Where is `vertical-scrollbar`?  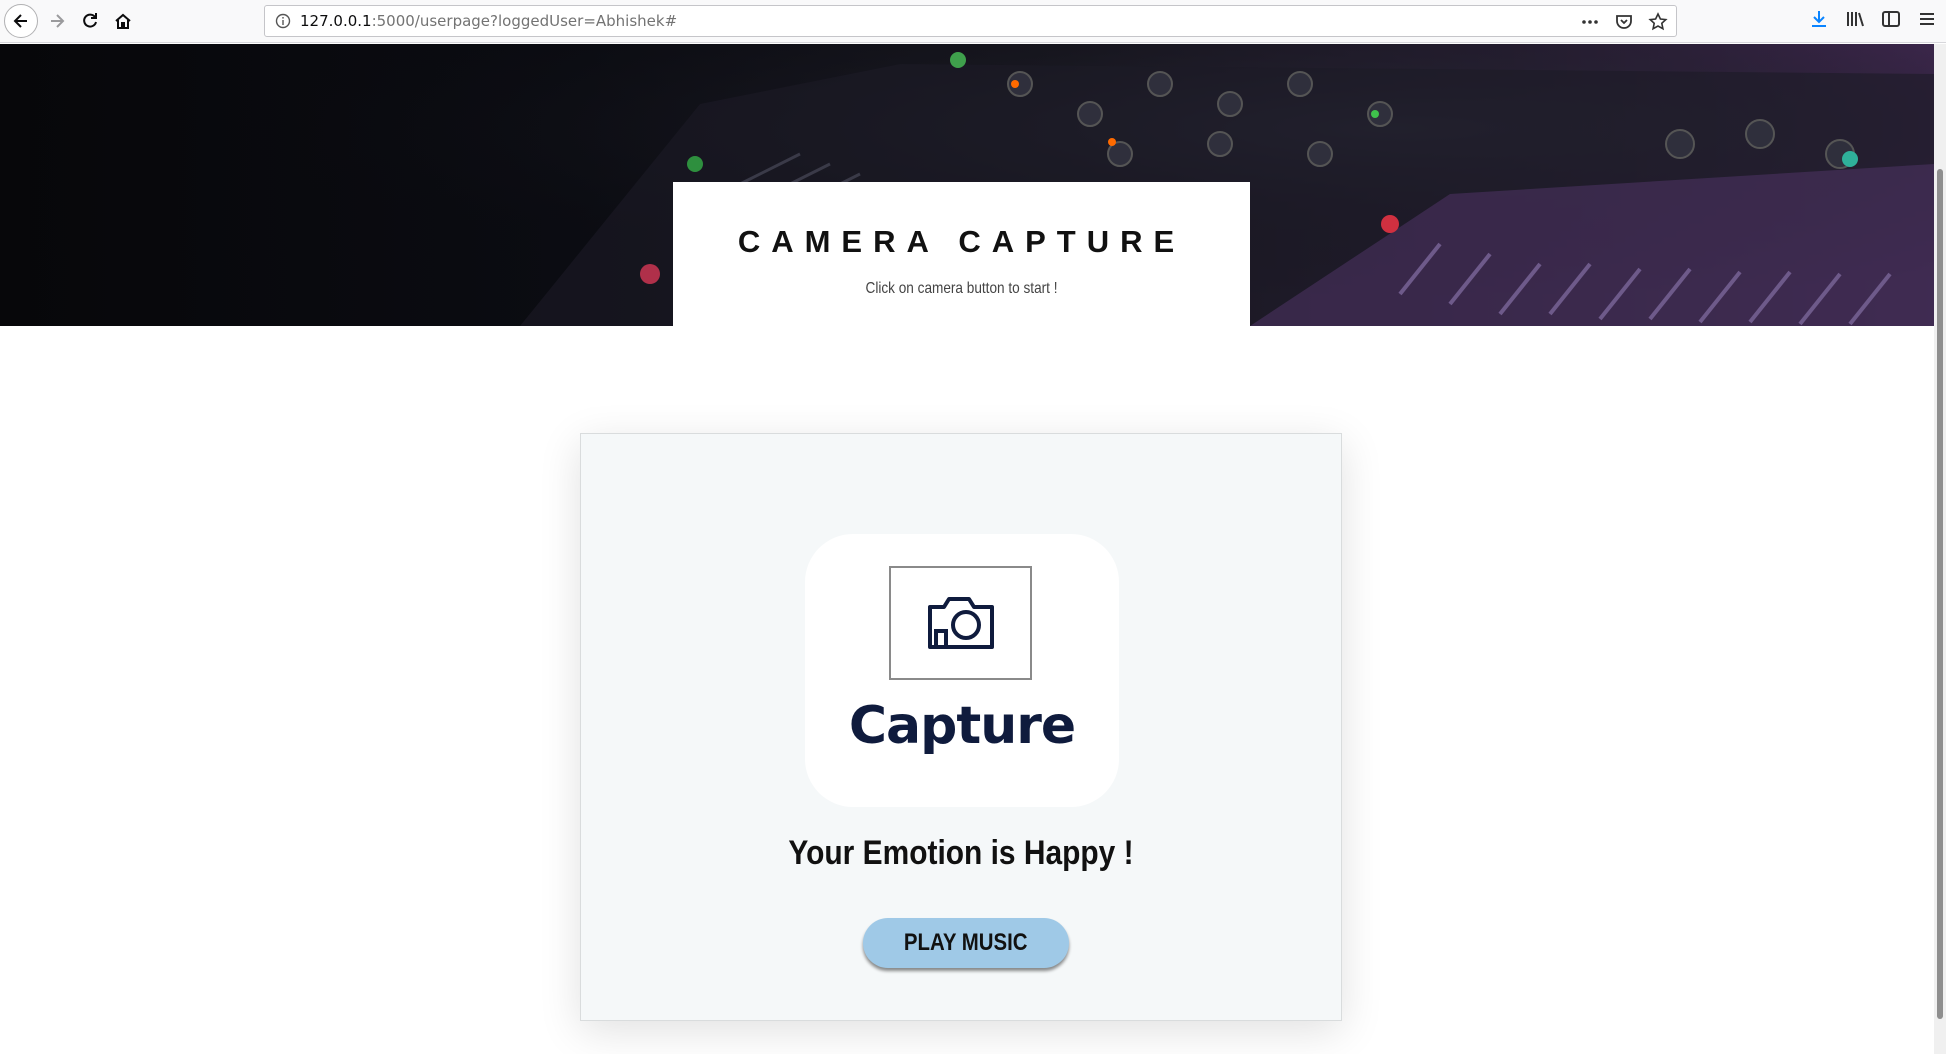 vertical-scrollbar is located at coordinates (1940, 549).